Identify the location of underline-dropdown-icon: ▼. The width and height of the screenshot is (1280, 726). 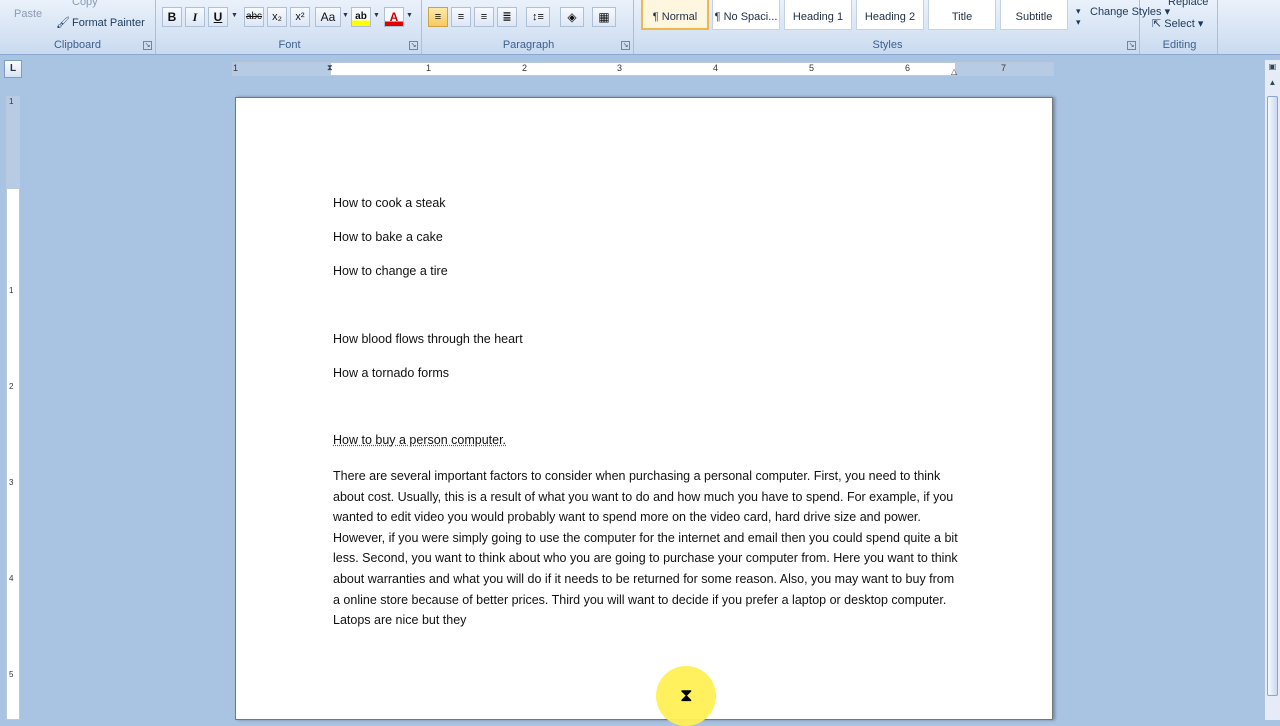
(234, 15).